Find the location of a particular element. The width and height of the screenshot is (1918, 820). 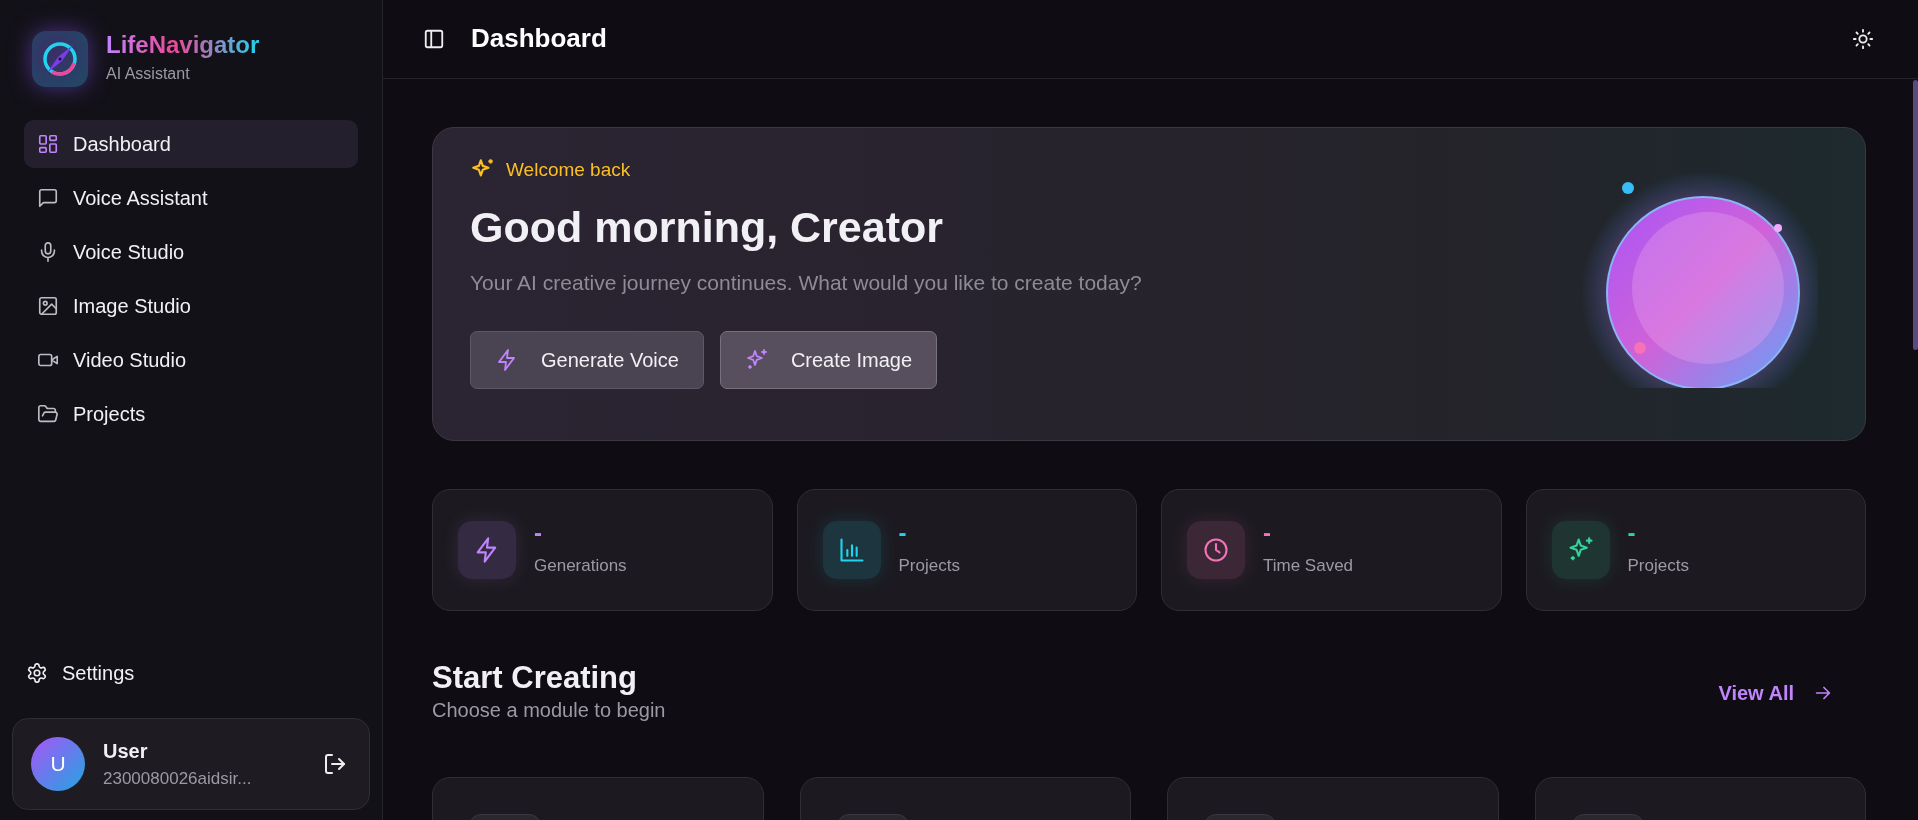

action-button: Generate Voice is located at coordinates (587, 359).